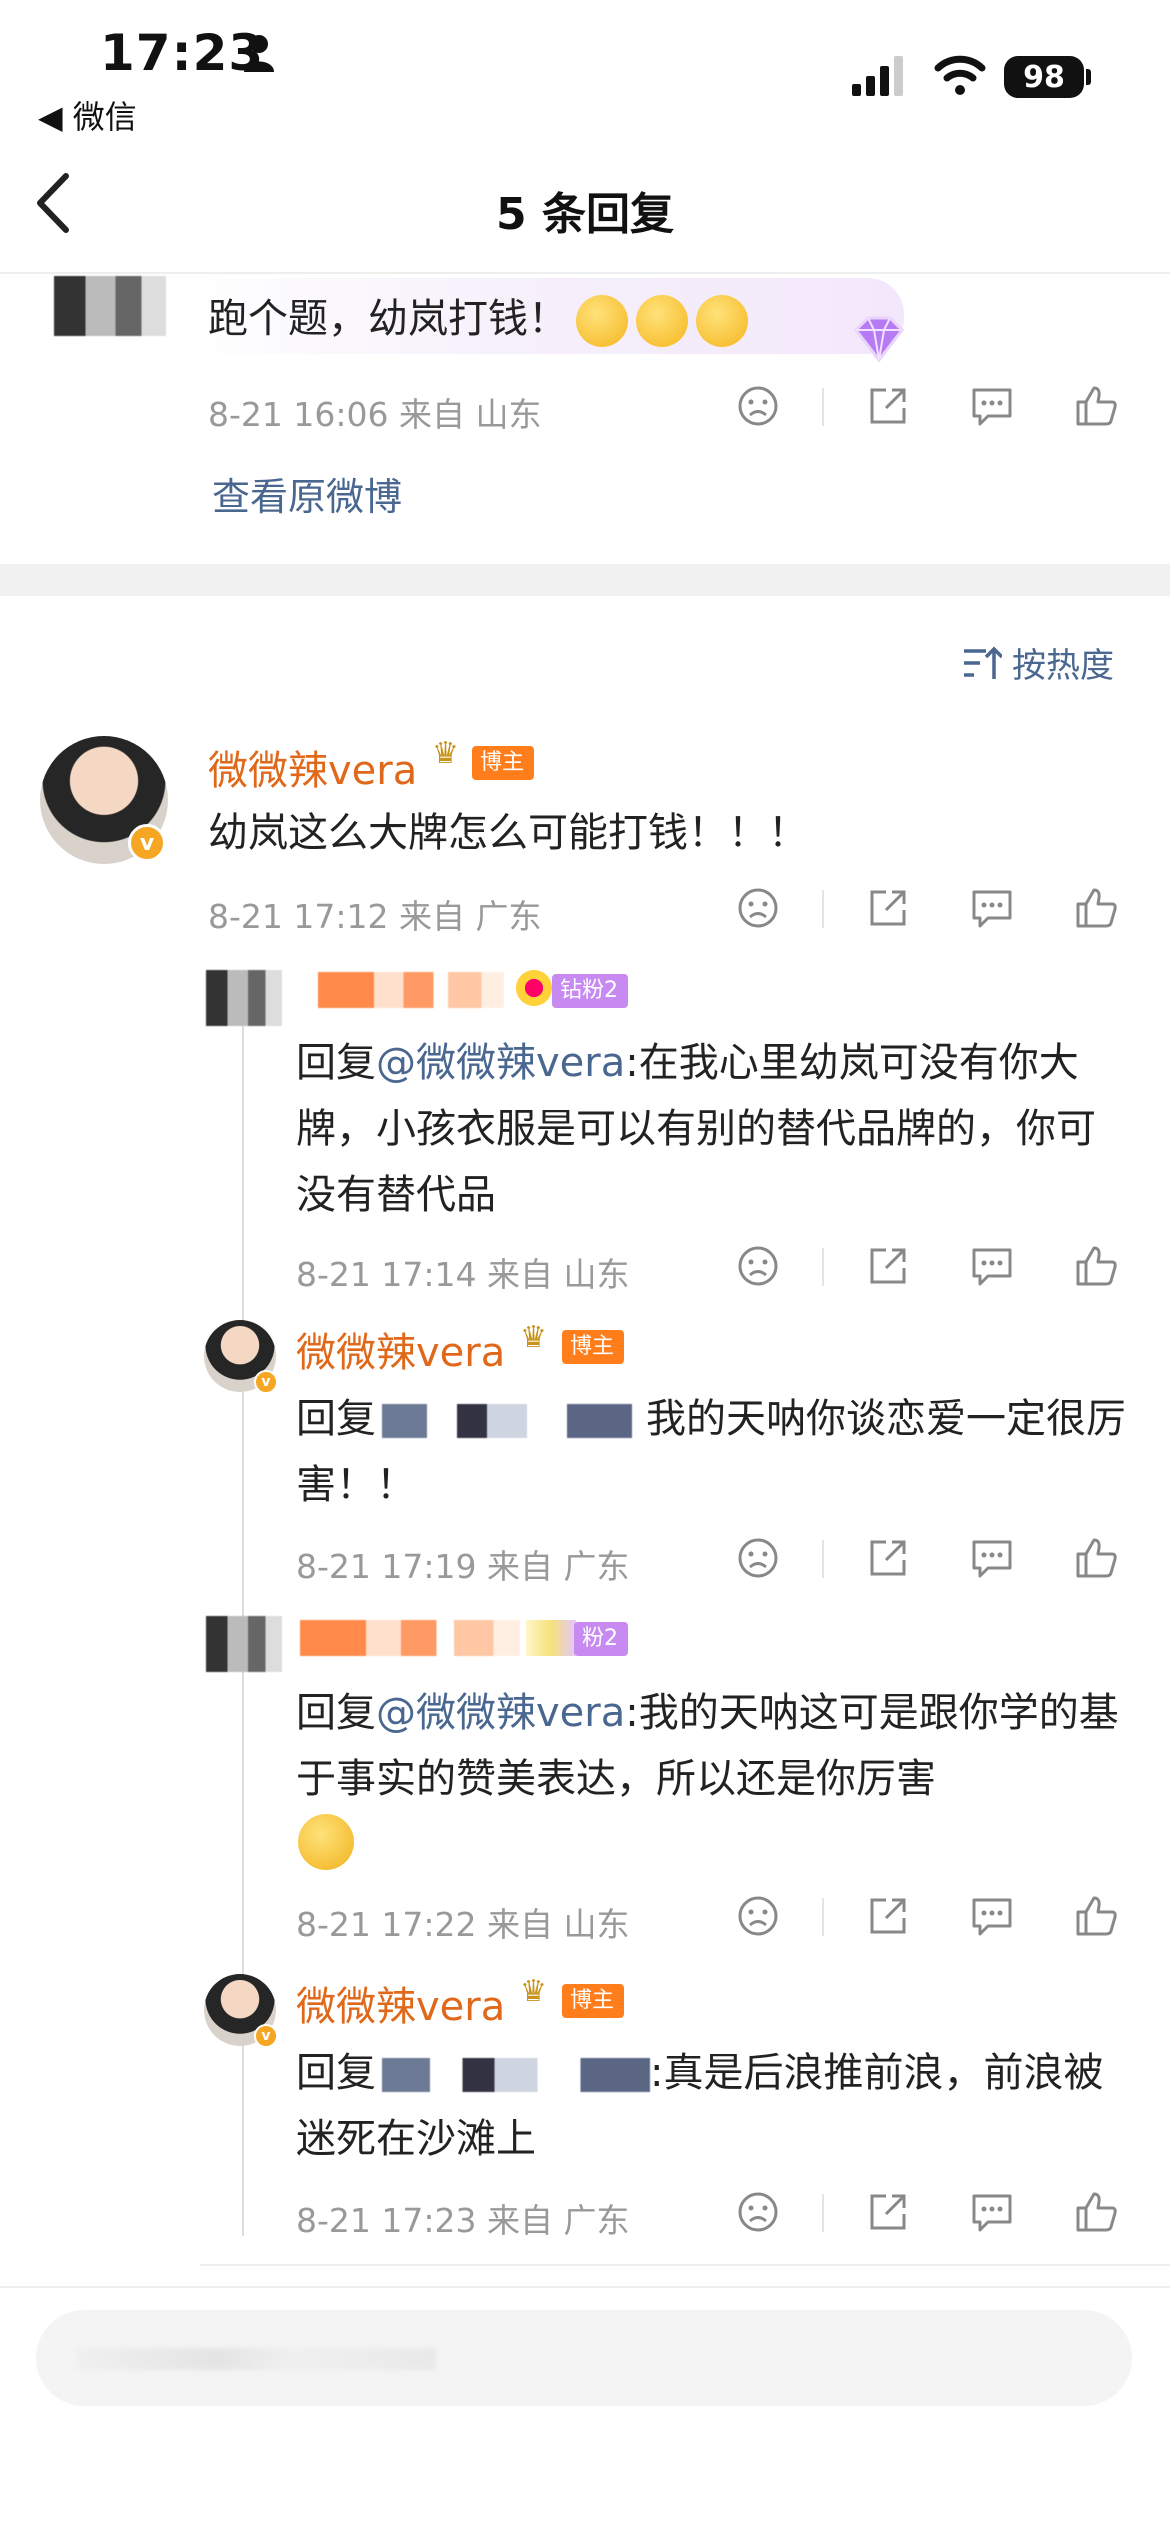 The height and width of the screenshot is (2532, 1170). Describe the element at coordinates (585, 2287) in the screenshot. I see `input-divider` at that location.